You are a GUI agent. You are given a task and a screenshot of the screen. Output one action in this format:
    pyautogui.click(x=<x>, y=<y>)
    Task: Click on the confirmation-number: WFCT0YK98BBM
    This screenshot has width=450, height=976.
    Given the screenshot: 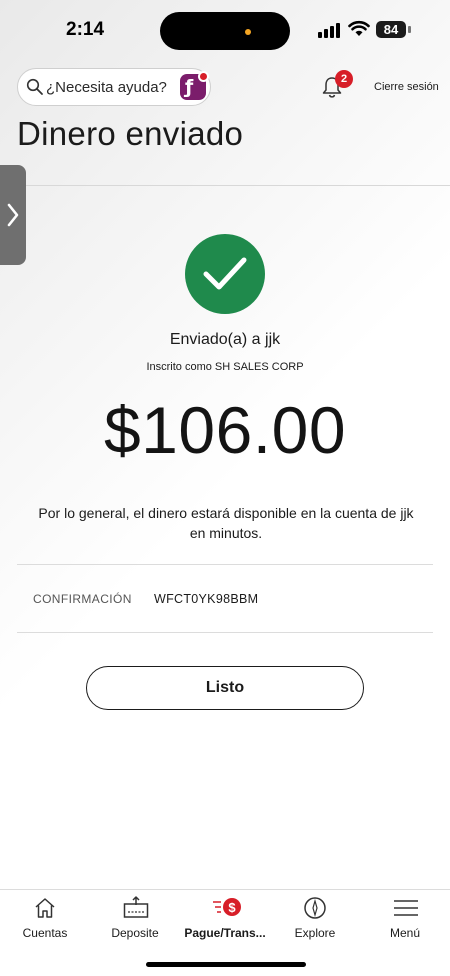 What is the action you would take?
    pyautogui.click(x=206, y=599)
    